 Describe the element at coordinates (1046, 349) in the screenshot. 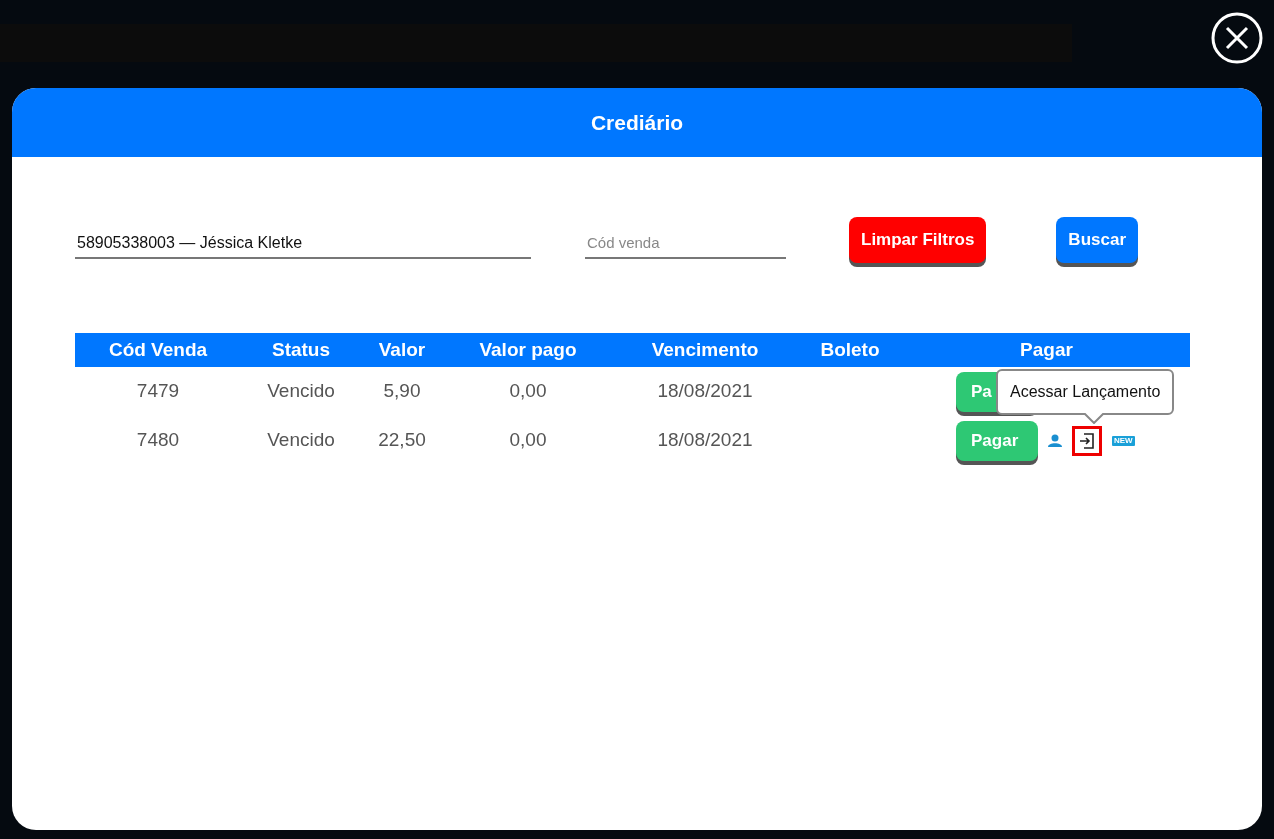

I see `column-header: Pagar` at that location.